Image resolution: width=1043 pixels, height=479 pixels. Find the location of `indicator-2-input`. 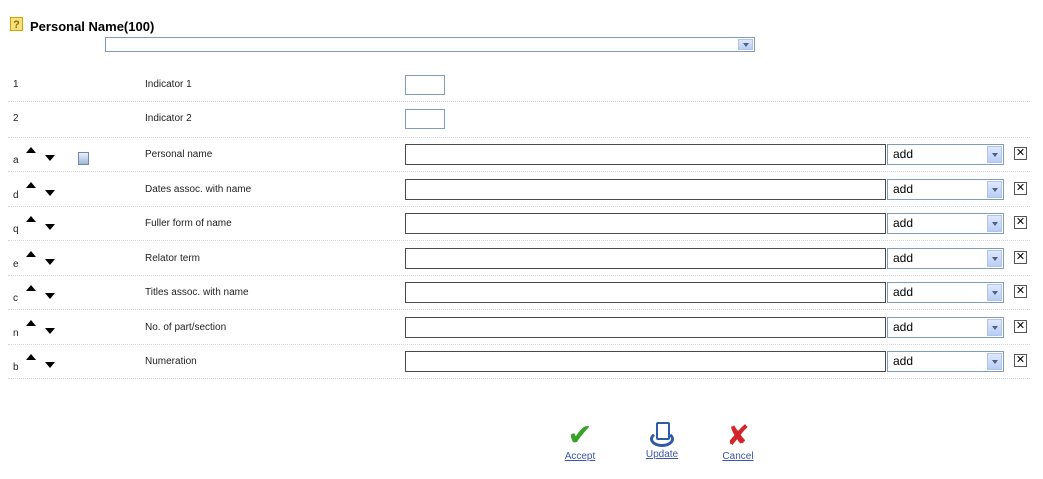

indicator-2-input is located at coordinates (425, 119).